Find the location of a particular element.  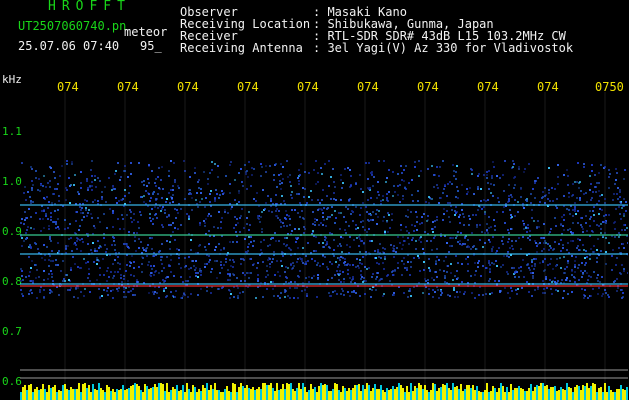

y-tick-0-9: 0.9 is located at coordinates (12, 231).